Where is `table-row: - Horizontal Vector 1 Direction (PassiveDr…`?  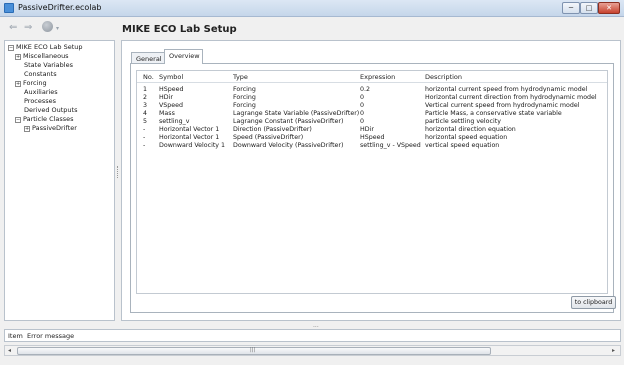
table-row: - Horizontal Vector 1 Direction (PassiveDr… is located at coordinates (372, 130).